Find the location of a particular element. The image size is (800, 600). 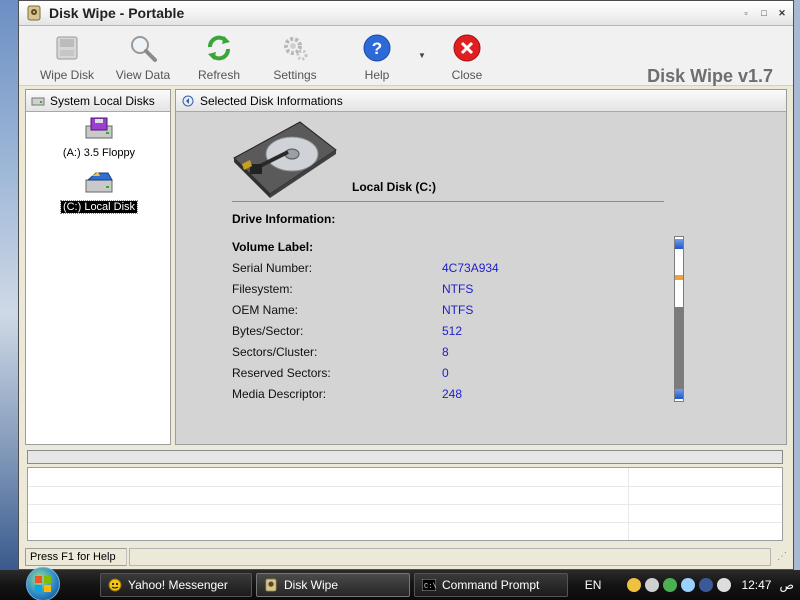

drive-header-icon is located at coordinates (38, 101).